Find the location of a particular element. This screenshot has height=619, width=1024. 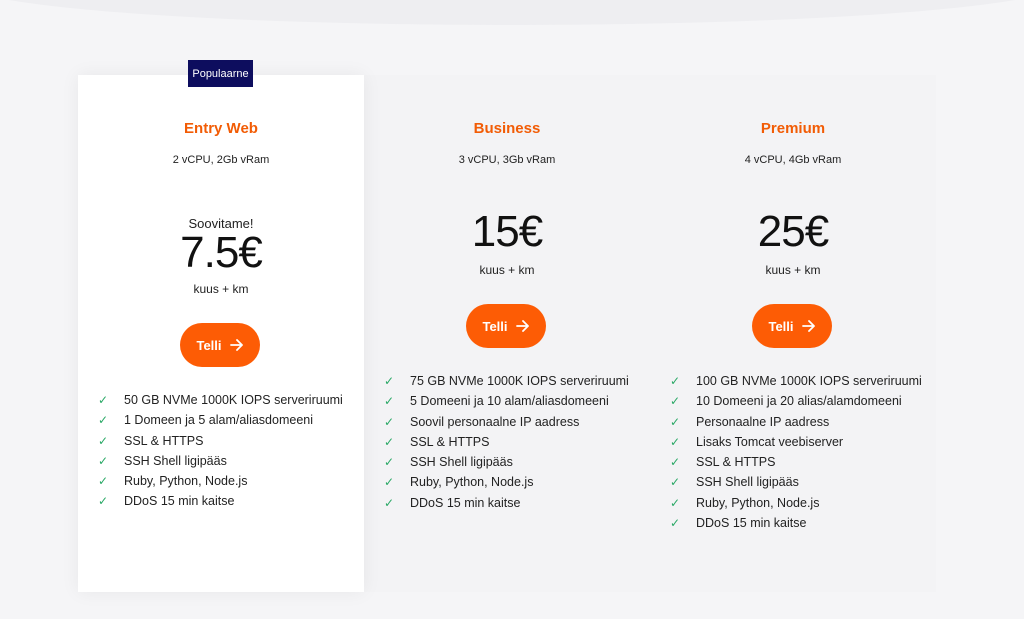

list-item: ✓ 75 GB NVMe 1000K IOPS serveriruumi is located at coordinates (512, 381).